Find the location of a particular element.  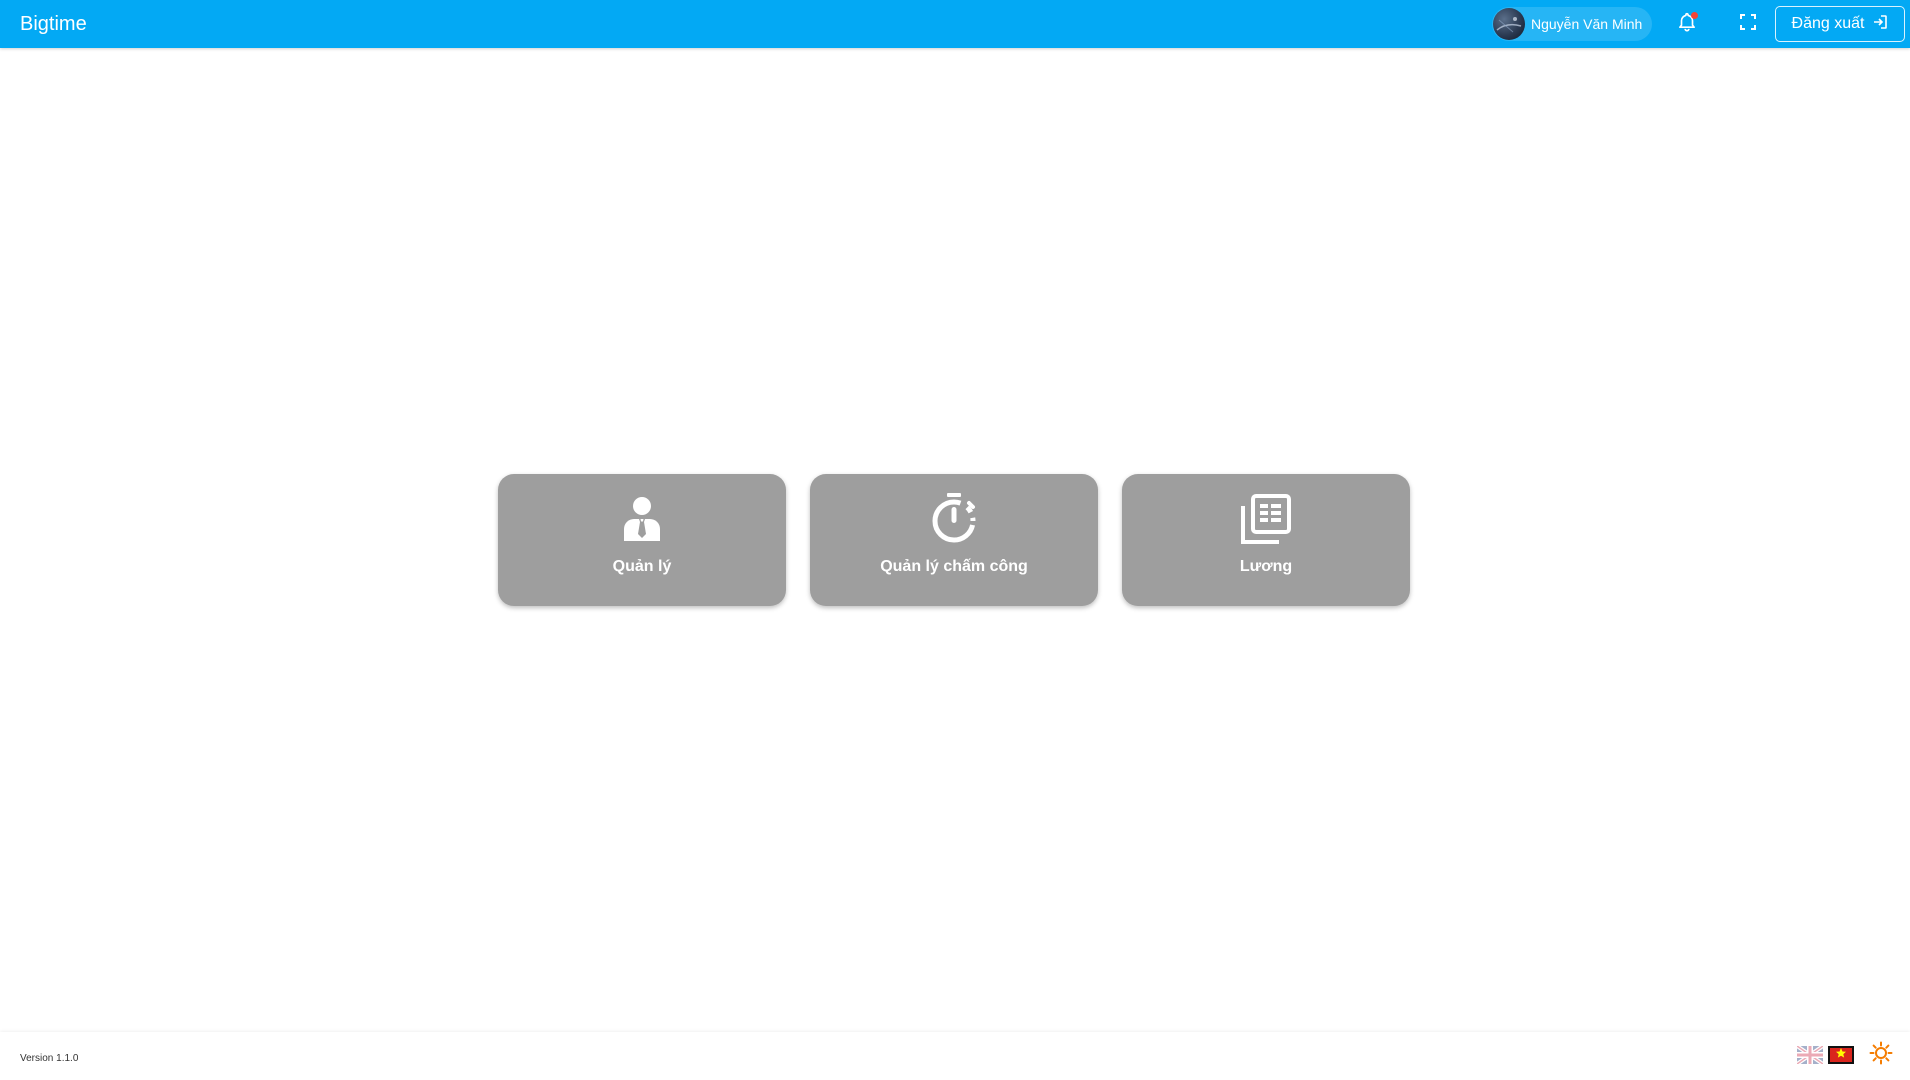

notifications-button is located at coordinates (1687, 24).